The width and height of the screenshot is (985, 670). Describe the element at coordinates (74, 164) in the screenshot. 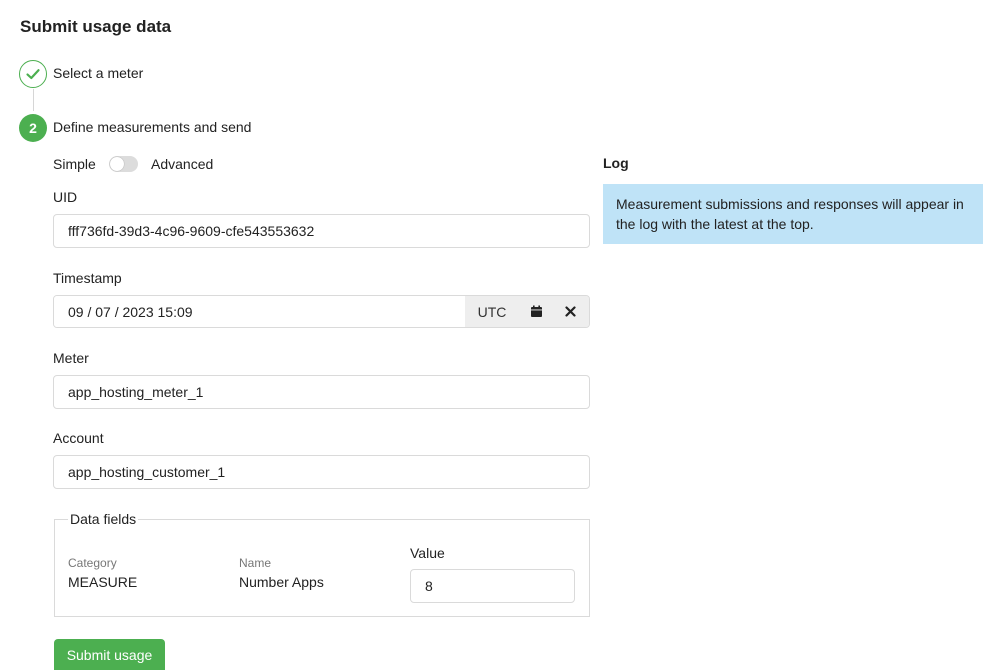

I see `mode-simple-label: Simple` at that location.